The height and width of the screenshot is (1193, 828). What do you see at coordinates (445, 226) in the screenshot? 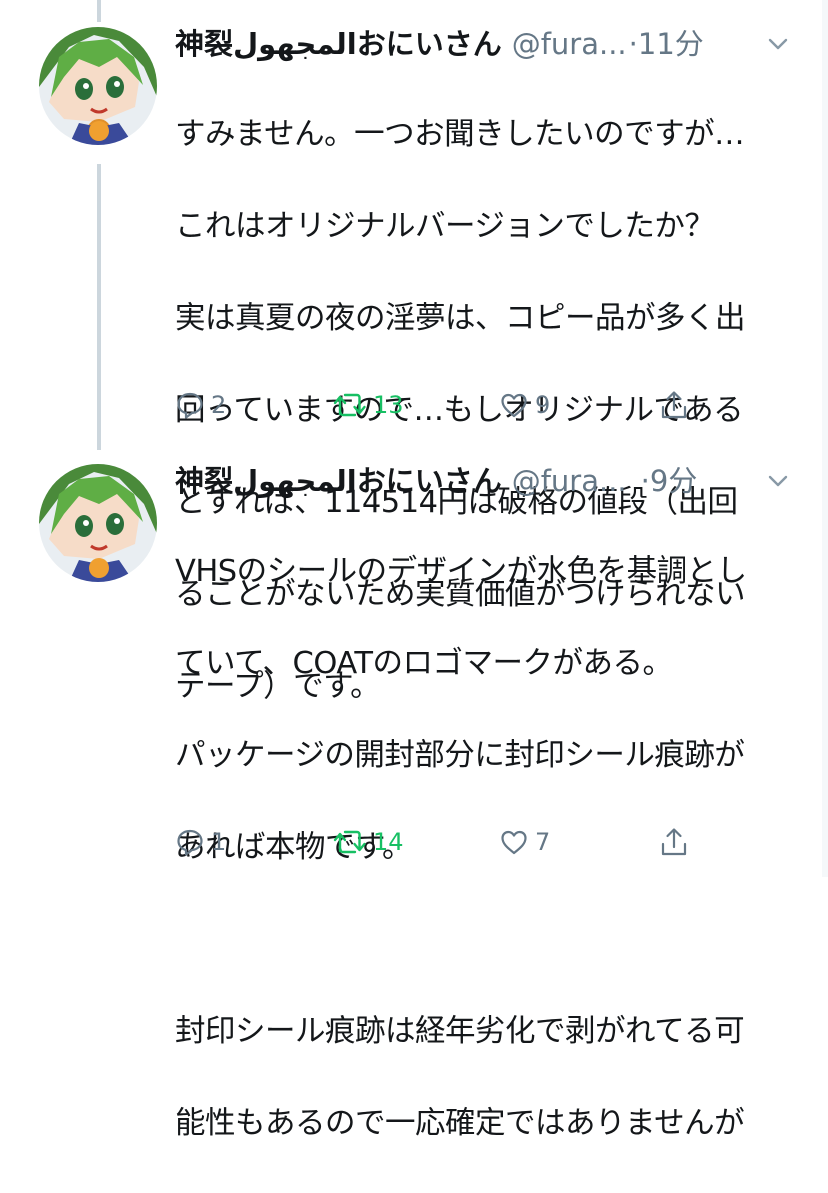
I see `tweet-text-line: これはオリジナルバージョンでしたか？` at bounding box center [445, 226].